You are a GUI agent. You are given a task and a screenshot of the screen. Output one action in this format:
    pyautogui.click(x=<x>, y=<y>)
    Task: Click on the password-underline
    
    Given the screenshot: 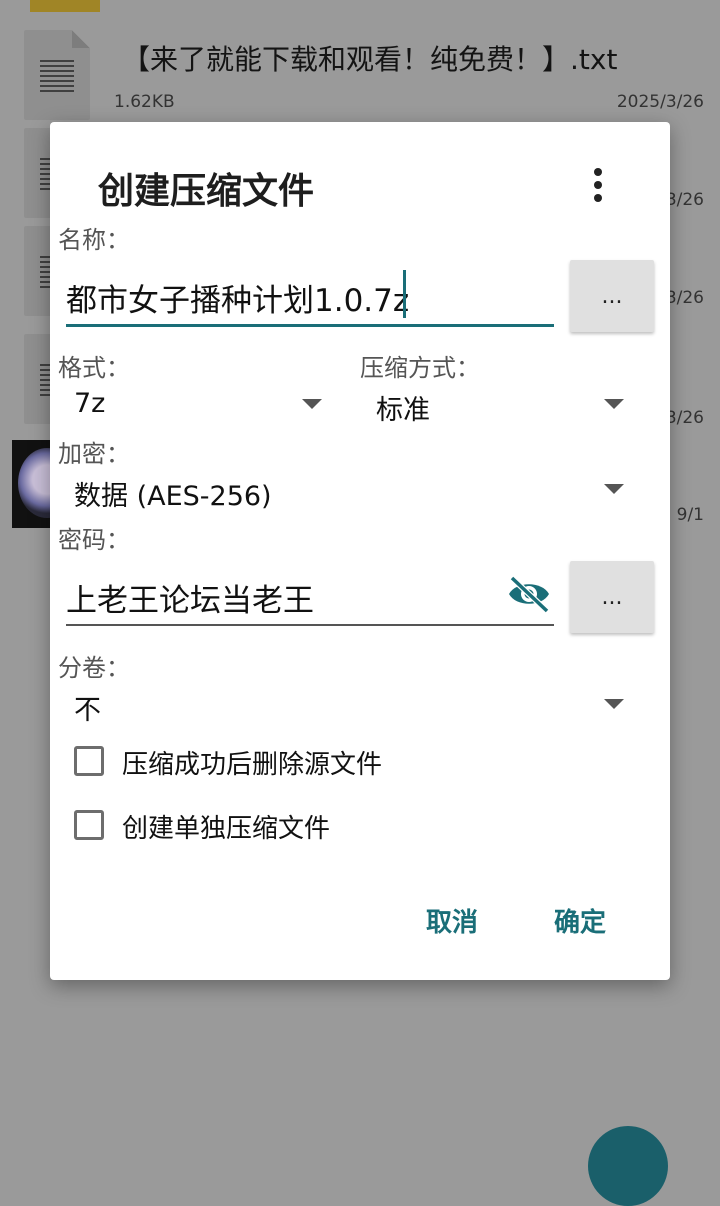 What is the action you would take?
    pyautogui.click(x=310, y=625)
    